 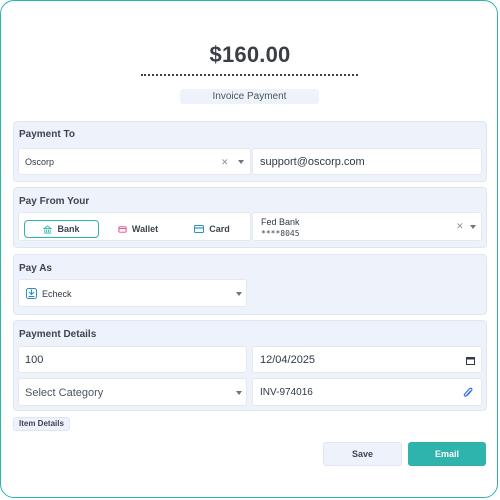 I want to click on wallet-icon, so click(x=122, y=229).